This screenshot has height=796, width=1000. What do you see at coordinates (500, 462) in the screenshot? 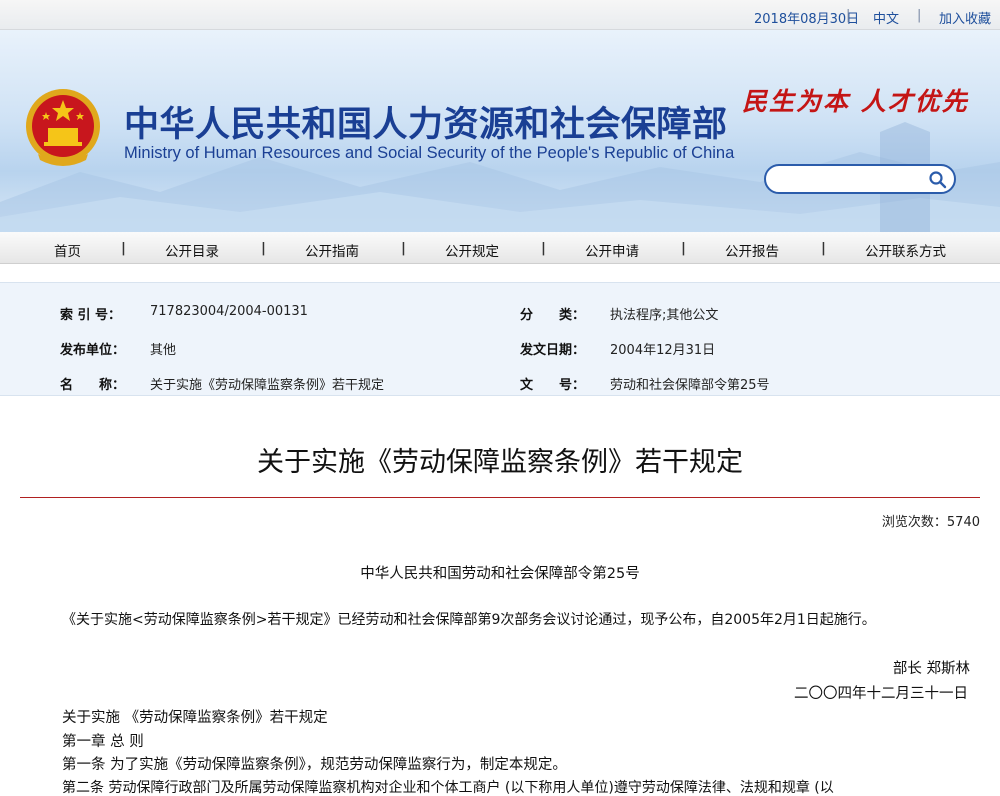
I see `article-title: 关于实施《劳动保障监察条例》若干规定` at bounding box center [500, 462].